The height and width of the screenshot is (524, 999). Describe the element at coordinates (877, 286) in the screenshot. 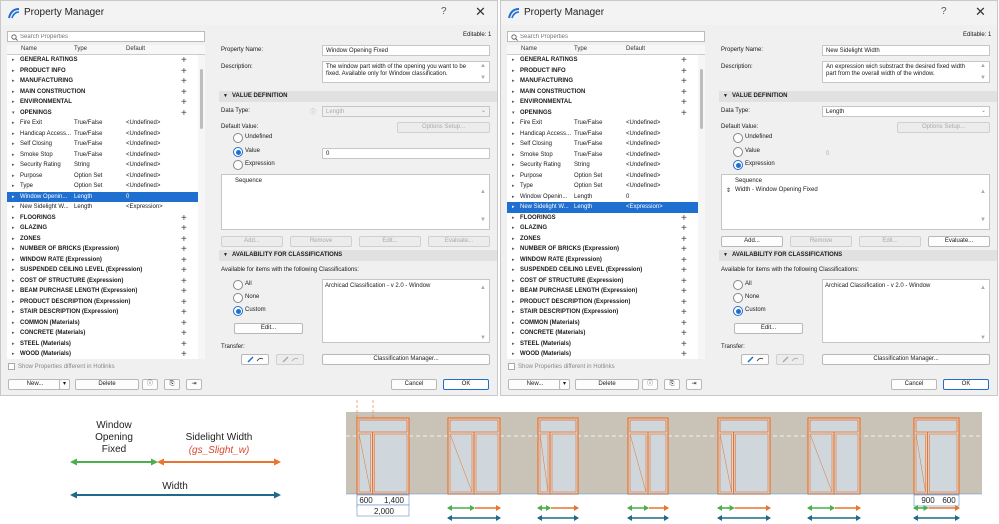

I see `classification-item: Archicad Classification - v 2.0 - Window` at that location.